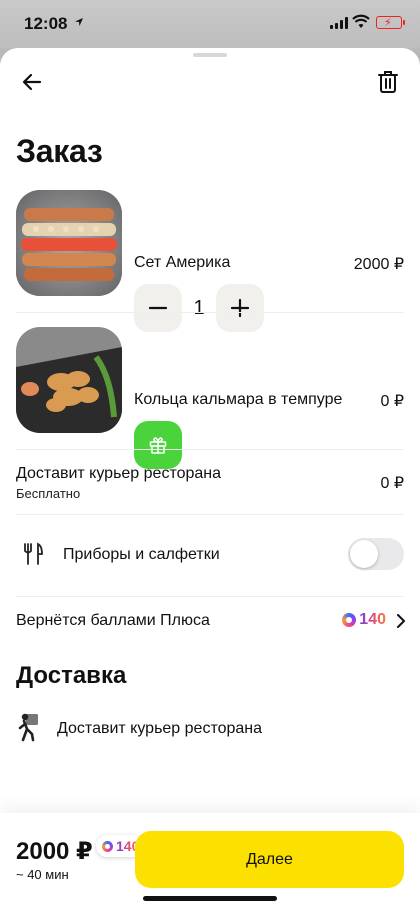 The height and width of the screenshot is (909, 420). Describe the element at coordinates (28, 727) in the screenshot. I see `courier-icon` at that location.